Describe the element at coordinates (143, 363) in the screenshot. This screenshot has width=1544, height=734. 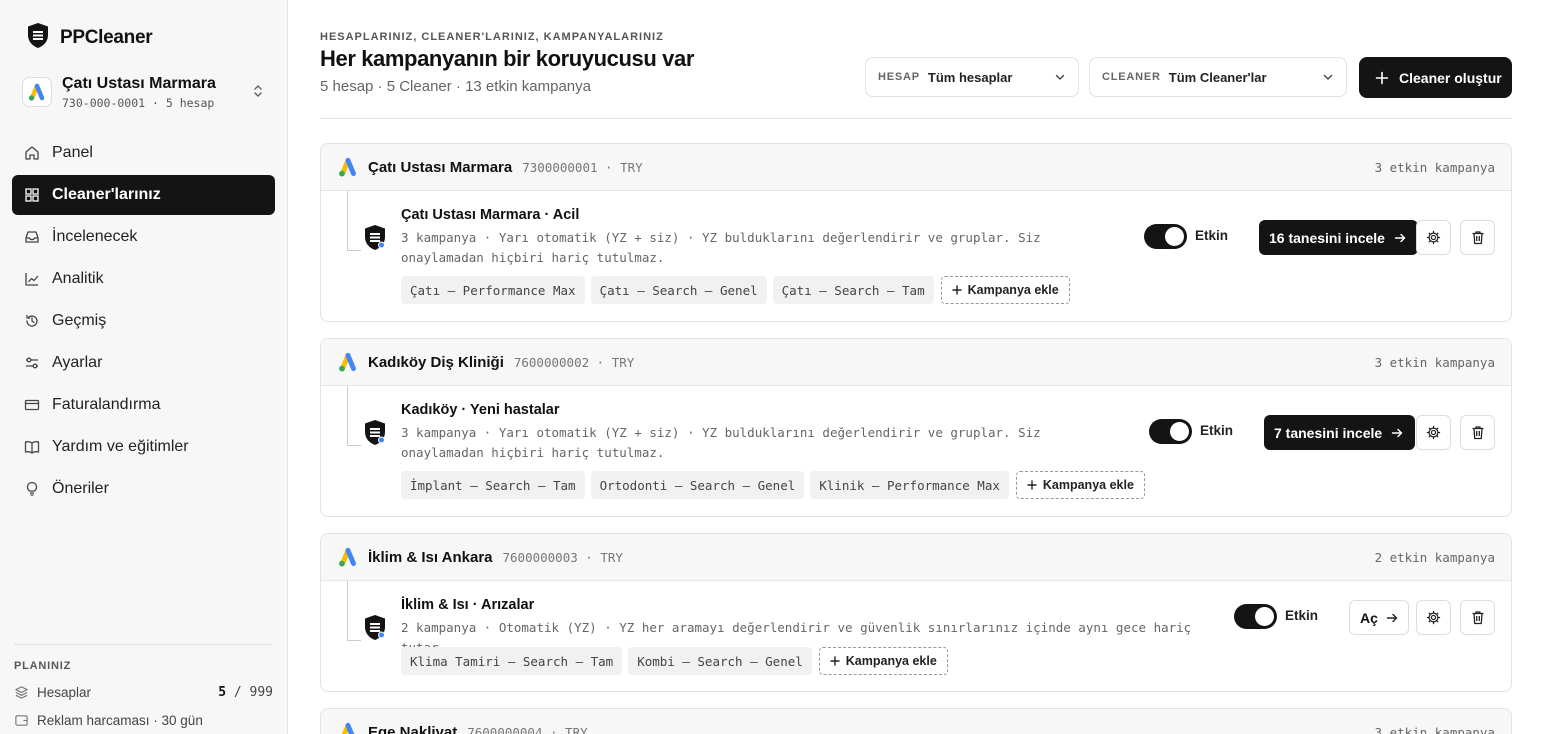
I see `sidebar-item-settings: Ayarlar` at that location.